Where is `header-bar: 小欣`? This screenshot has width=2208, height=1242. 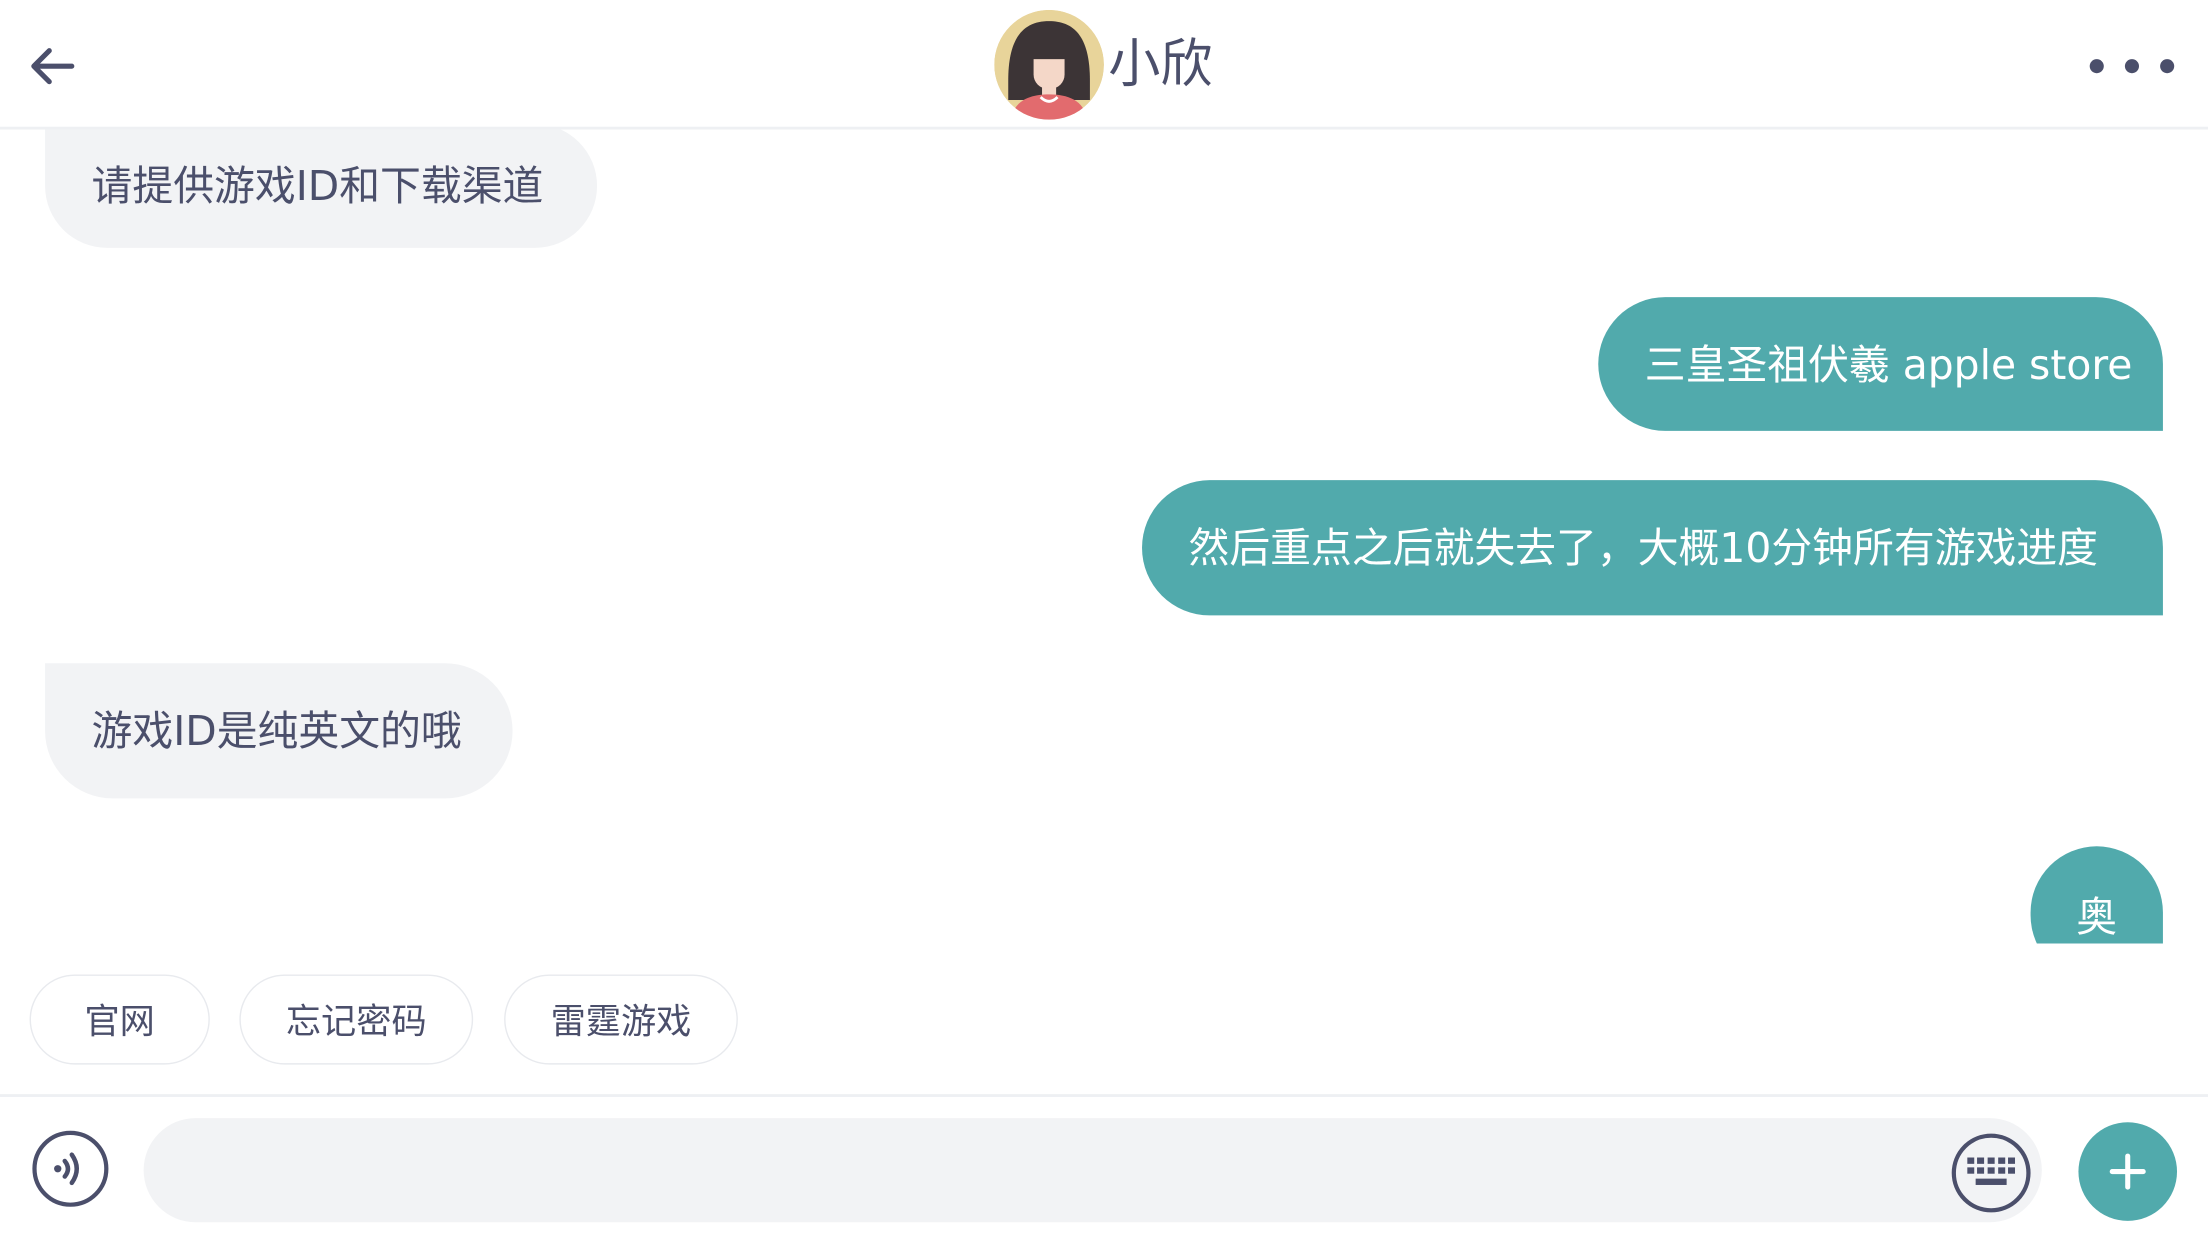 header-bar: 小欣 is located at coordinates (1104, 65).